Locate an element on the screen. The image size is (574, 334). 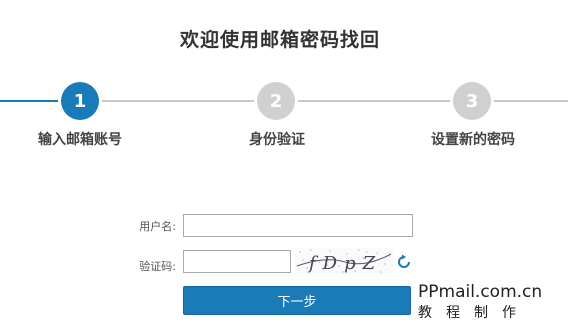
captcha-graphic: fDpZ is located at coordinates (344, 261).